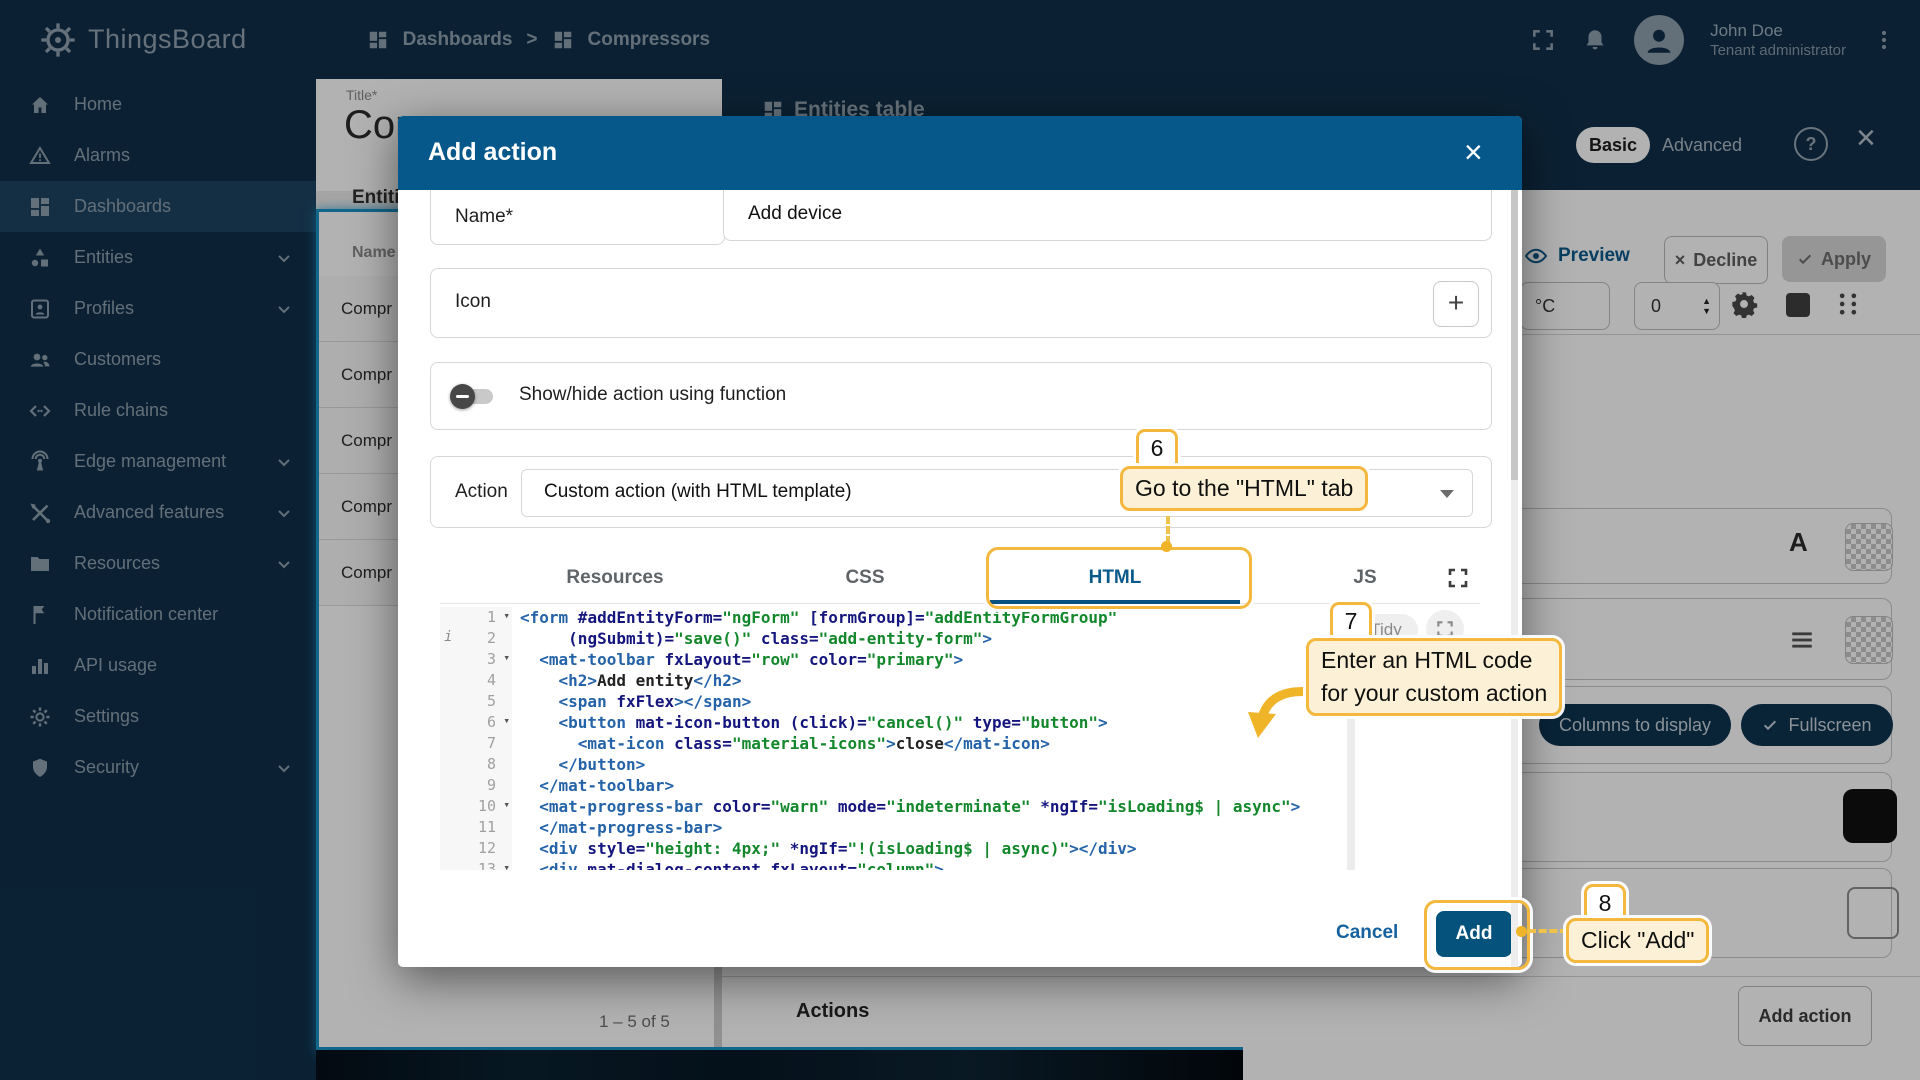 The height and width of the screenshot is (1080, 1920). Describe the element at coordinates (1434, 677) in the screenshot. I see `callout-step7: Enter an HTML code for your custom action` at that location.